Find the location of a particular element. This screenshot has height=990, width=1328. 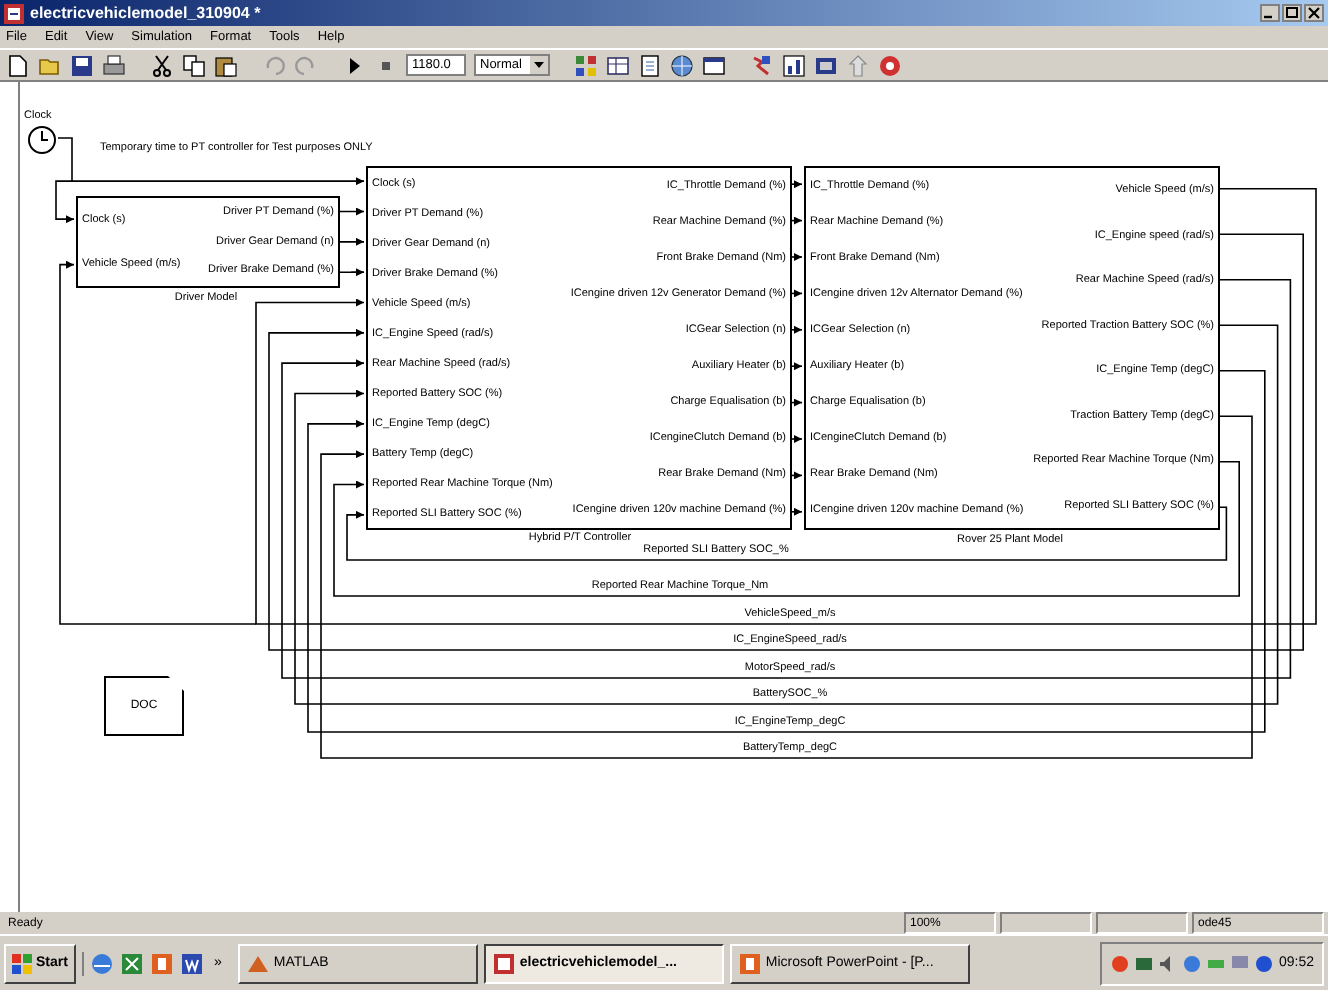

cut-icon is located at coordinates (162, 65).